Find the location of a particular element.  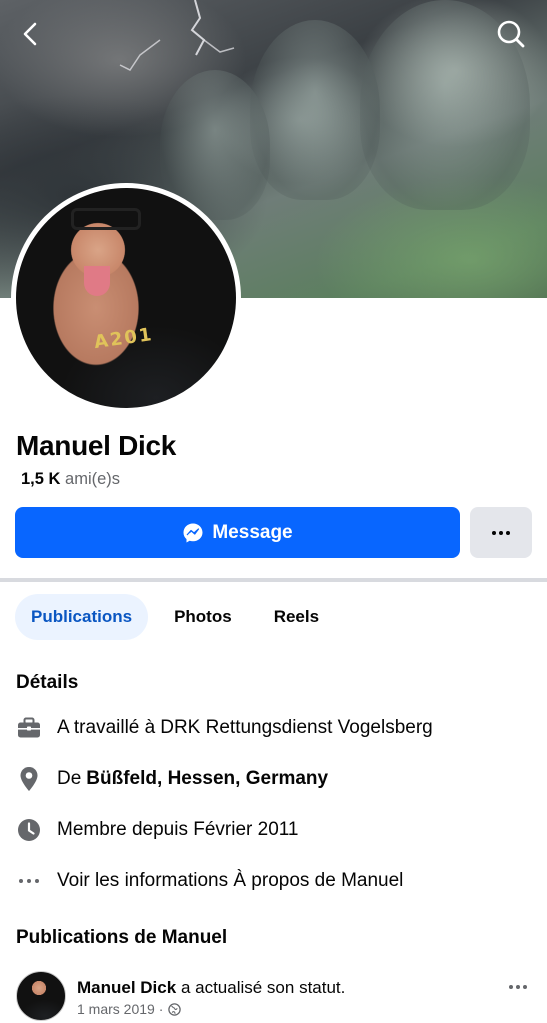

post-meta: 1 mars 2019 · is located at coordinates (129, 1009).